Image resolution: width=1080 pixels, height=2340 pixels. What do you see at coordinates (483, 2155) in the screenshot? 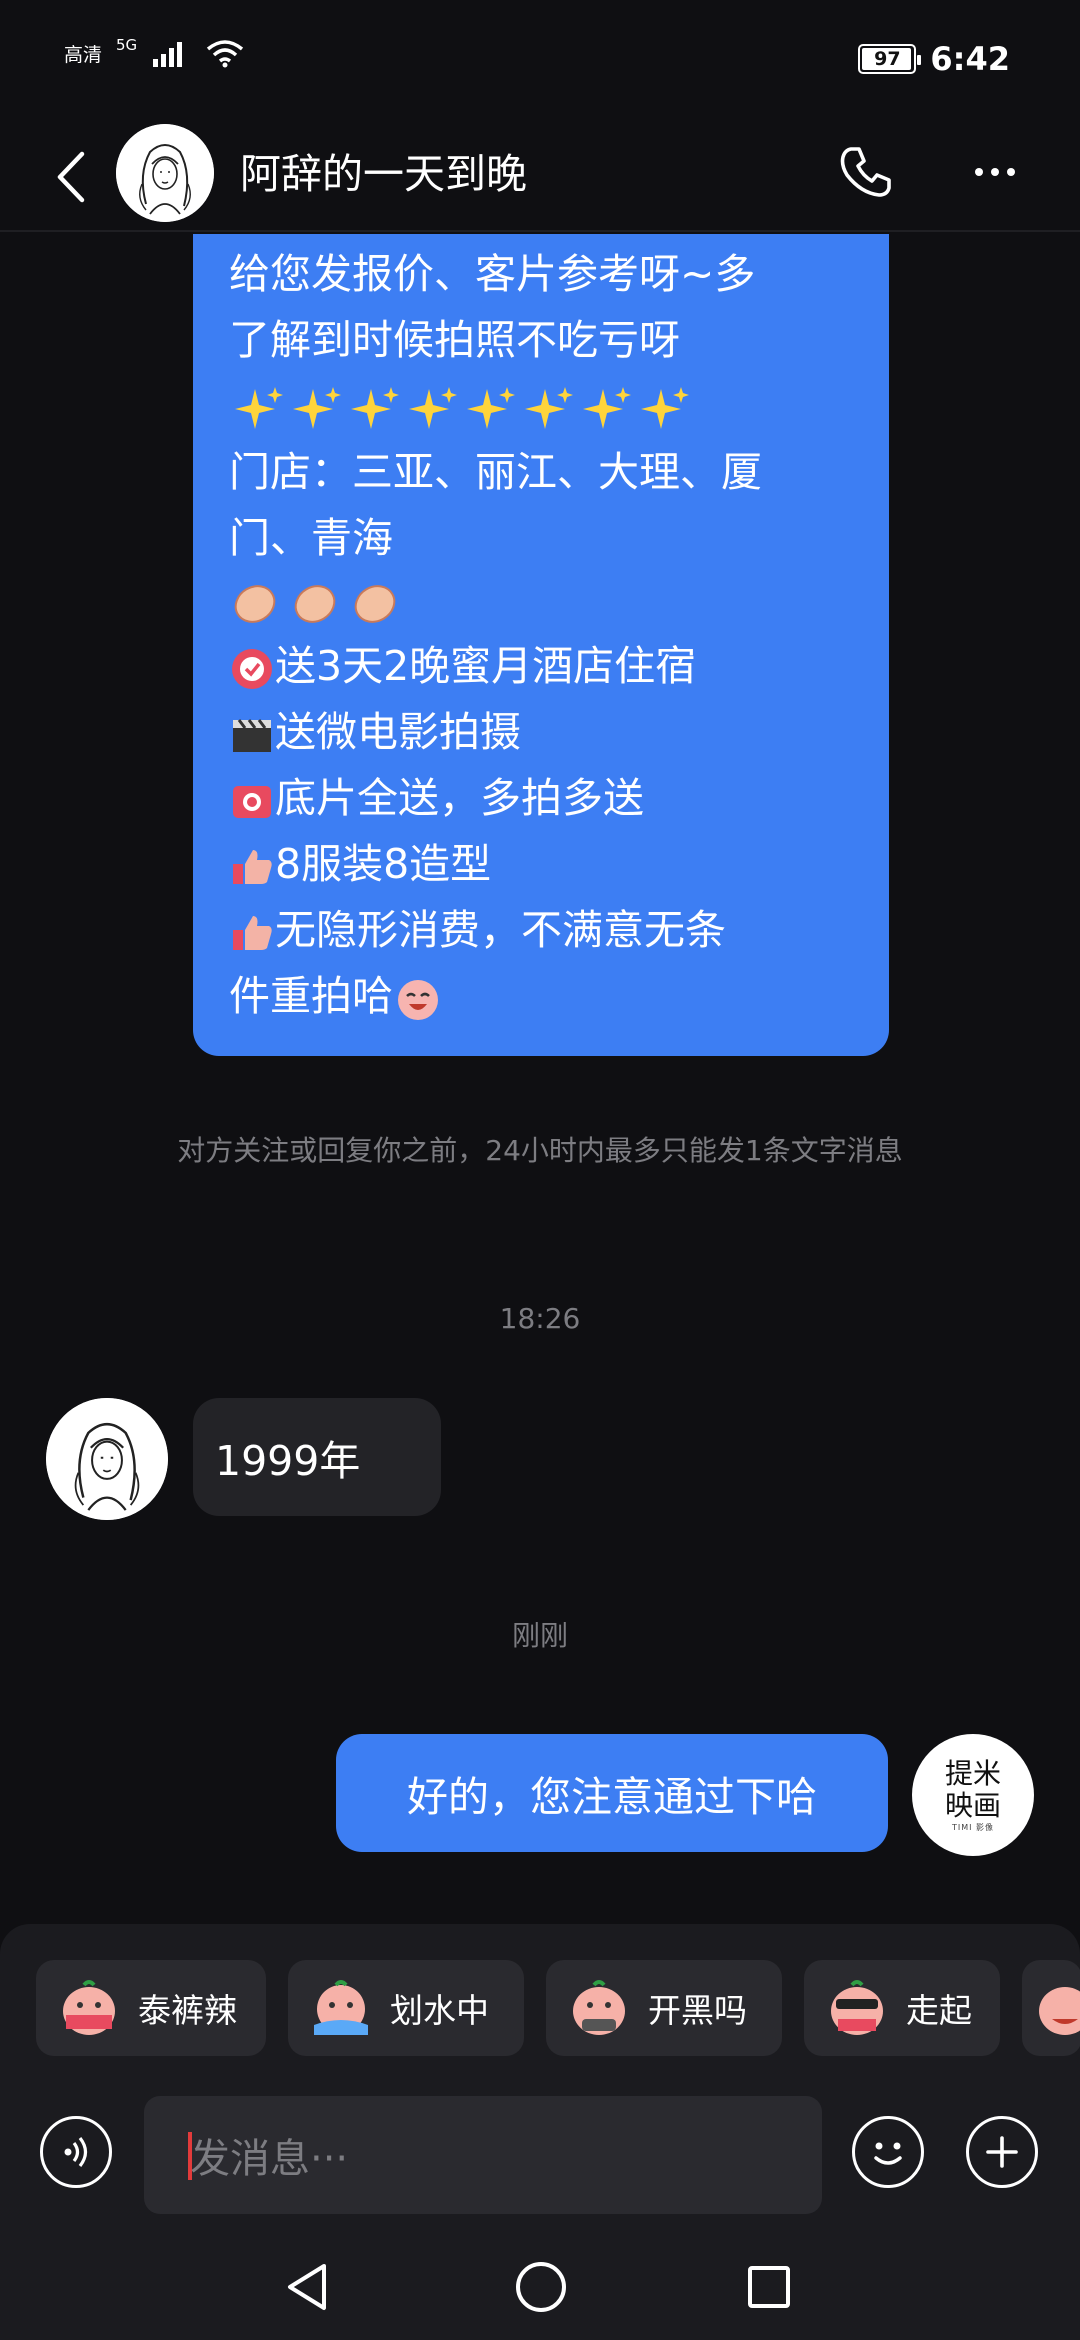
I see `message-input: 发消息···` at bounding box center [483, 2155].